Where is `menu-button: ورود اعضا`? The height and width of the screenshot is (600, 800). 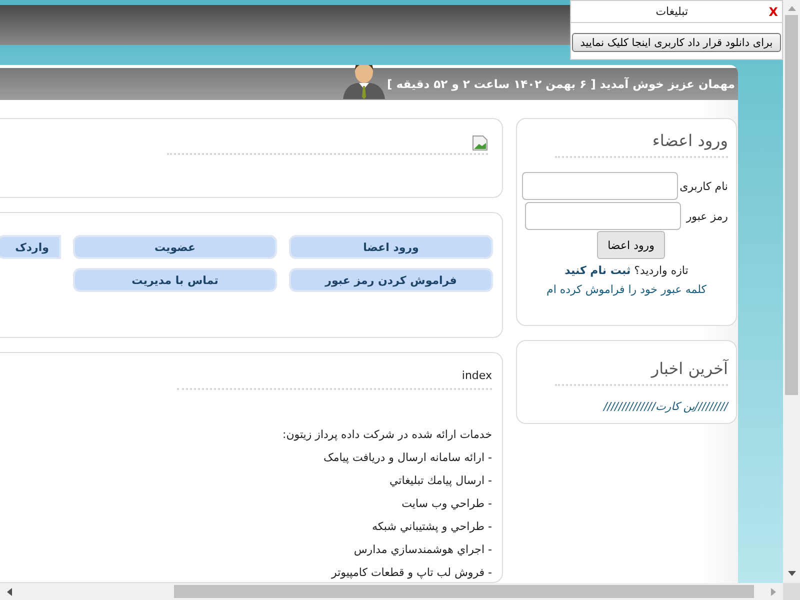
menu-button: ورود اعضا is located at coordinates (391, 247).